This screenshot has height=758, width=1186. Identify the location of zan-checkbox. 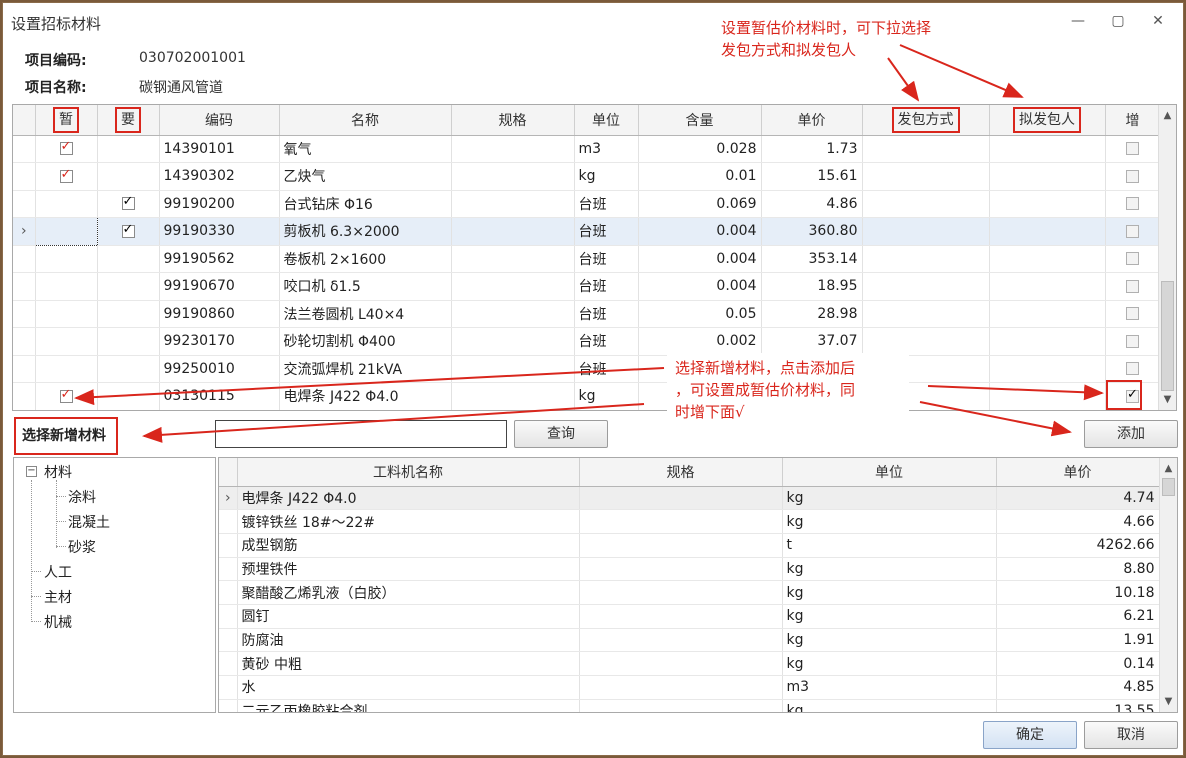
(66, 395).